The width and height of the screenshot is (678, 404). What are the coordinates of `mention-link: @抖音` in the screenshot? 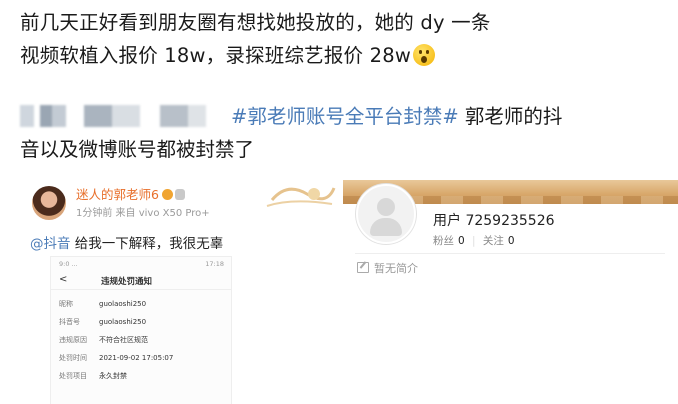 It's located at (50, 244).